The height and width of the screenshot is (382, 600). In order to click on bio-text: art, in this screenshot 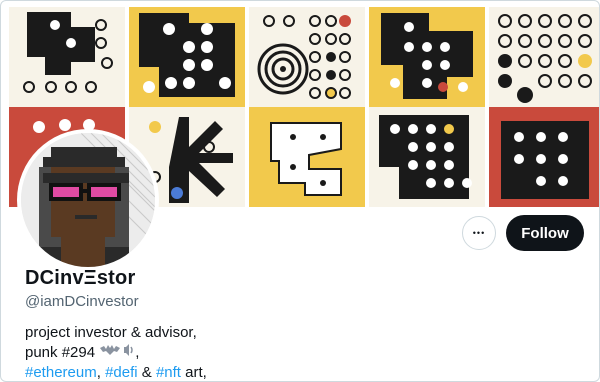, I will do `click(196, 373)`.